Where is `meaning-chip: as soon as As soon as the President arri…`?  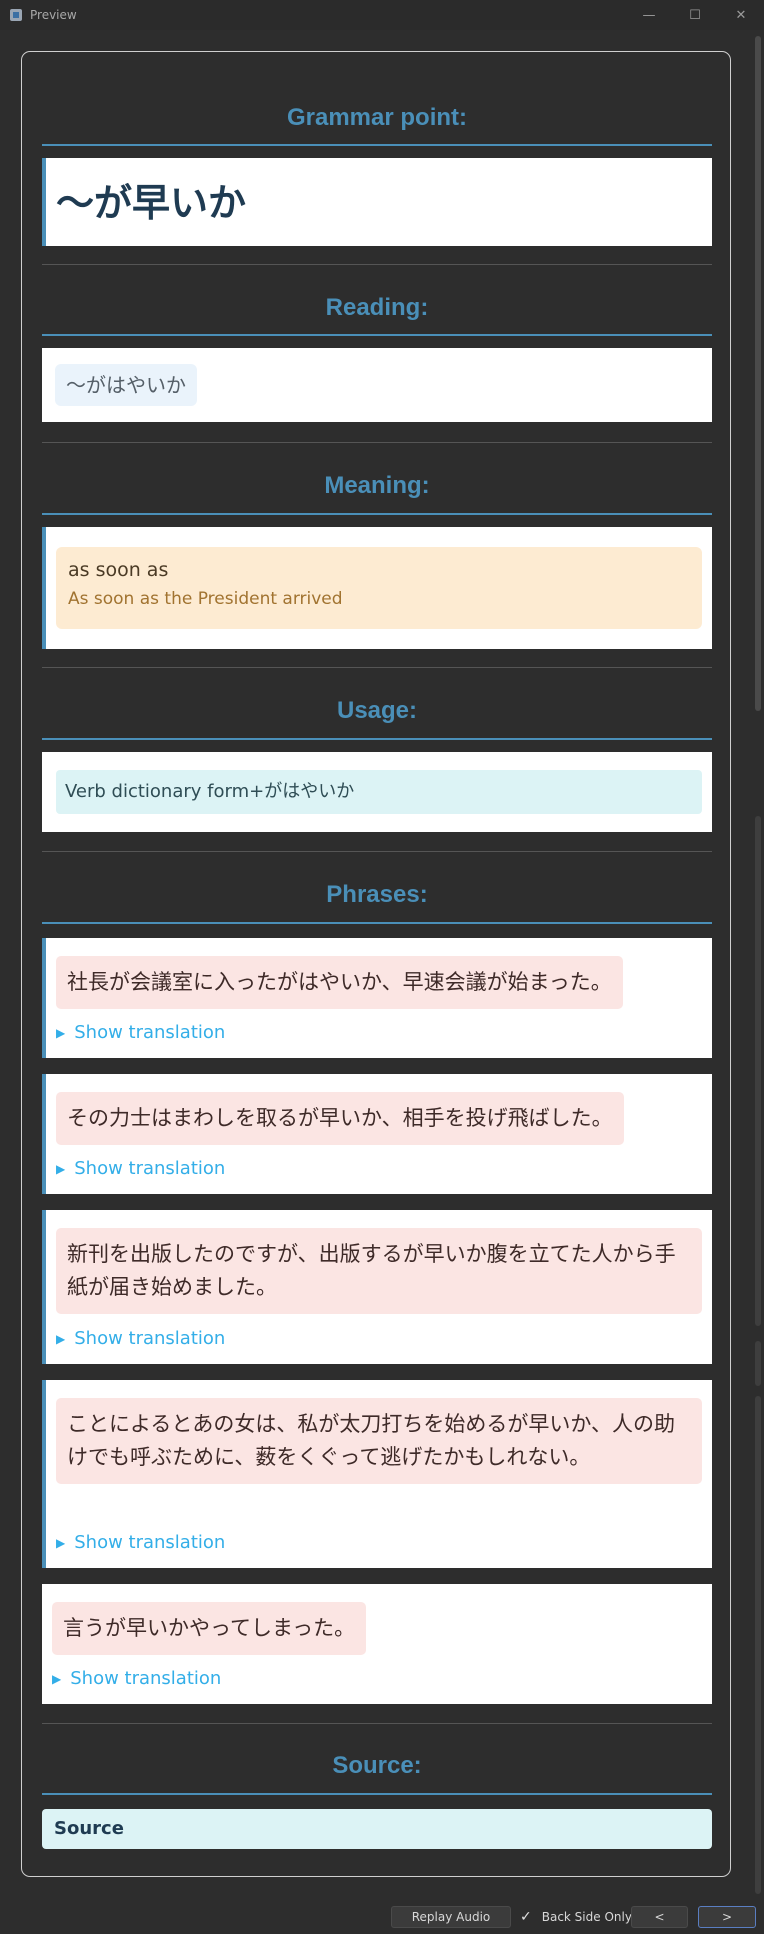
meaning-chip: as soon as As soon as the President arri… is located at coordinates (379, 588).